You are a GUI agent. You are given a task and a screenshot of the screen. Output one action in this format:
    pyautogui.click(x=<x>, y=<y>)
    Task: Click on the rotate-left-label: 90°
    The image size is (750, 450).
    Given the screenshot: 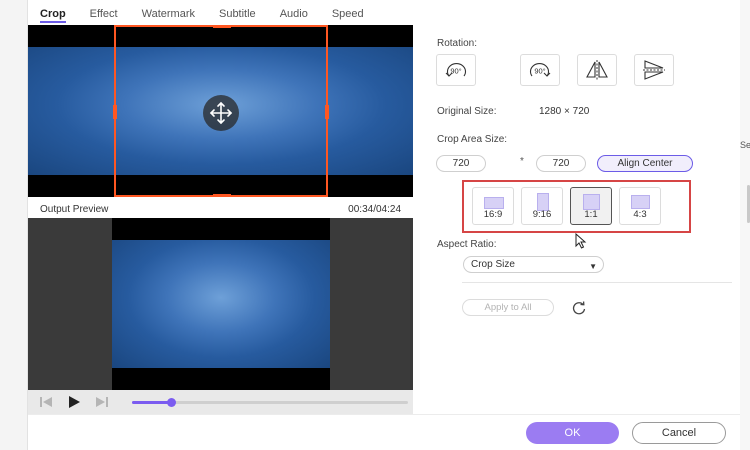 What is the action you would take?
    pyautogui.click(x=455, y=71)
    